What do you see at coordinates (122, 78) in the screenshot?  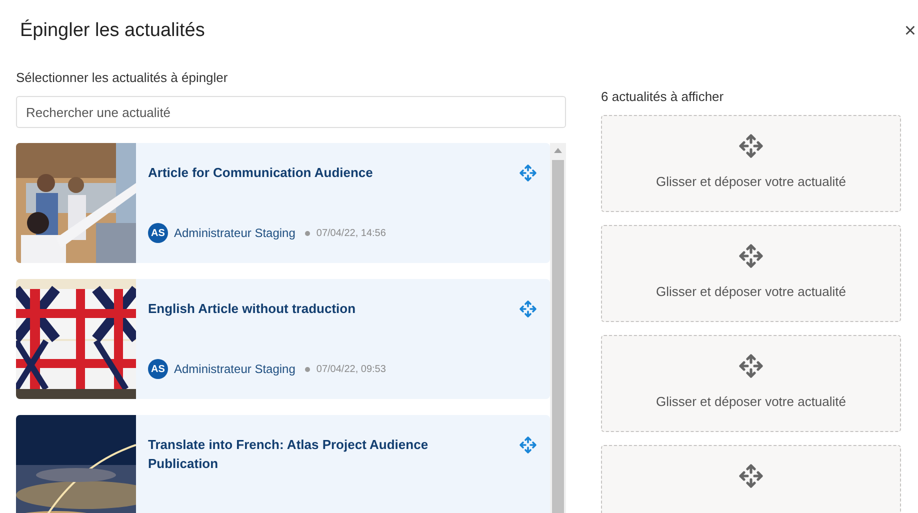 I see `section-label: Sélectionner les actualités à épingler` at bounding box center [122, 78].